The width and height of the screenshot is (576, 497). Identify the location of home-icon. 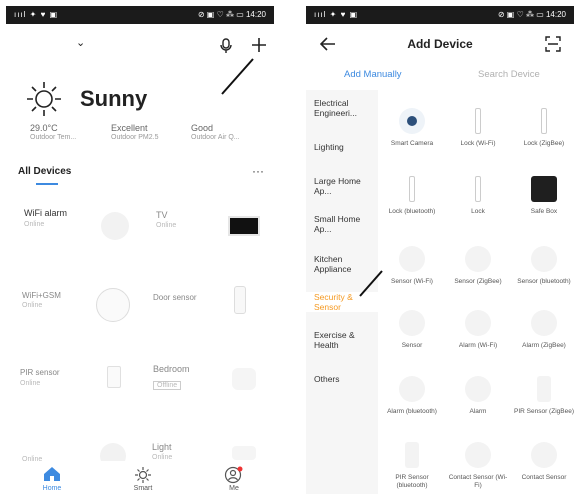
(52, 474).